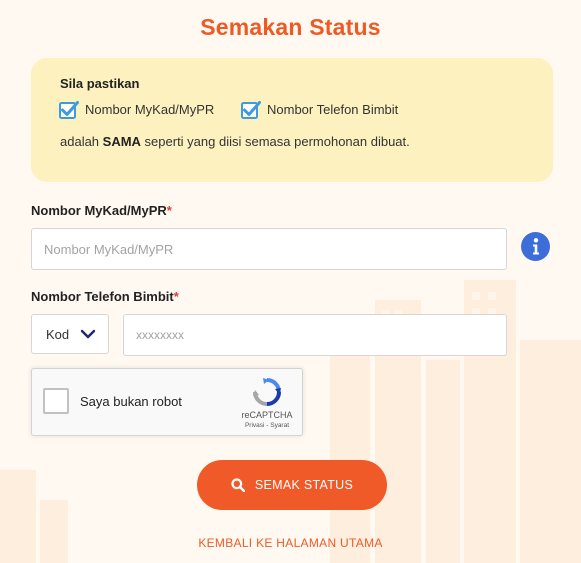 The height and width of the screenshot is (563, 581). Describe the element at coordinates (88, 334) in the screenshot. I see `chevron-down-icon` at that location.